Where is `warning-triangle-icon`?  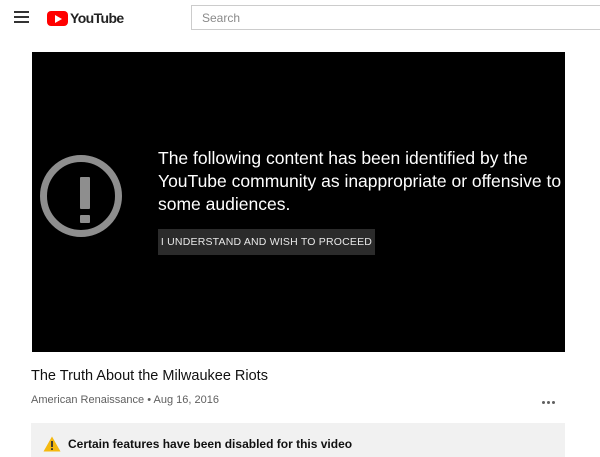 warning-triangle-icon is located at coordinates (52, 444).